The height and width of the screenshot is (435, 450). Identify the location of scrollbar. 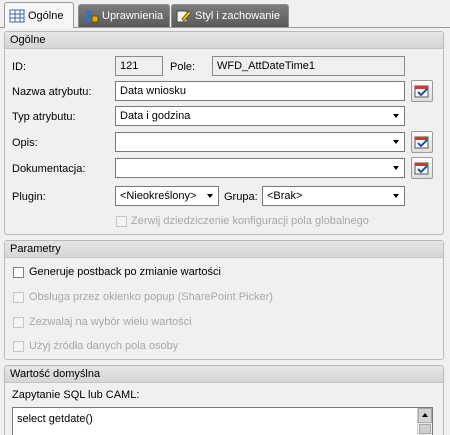
(424, 421).